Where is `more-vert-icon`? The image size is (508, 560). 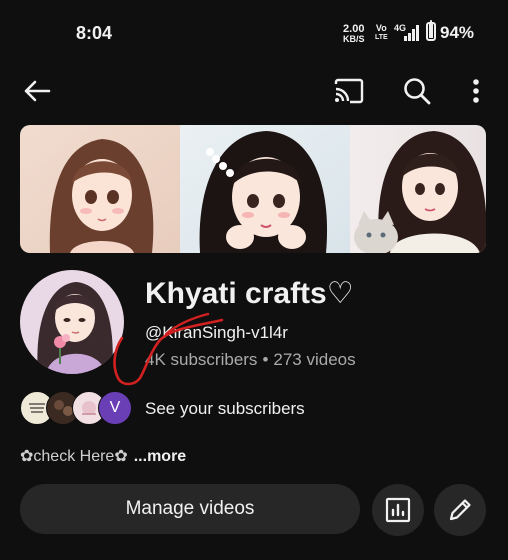
more-vert-icon is located at coordinates (476, 91).